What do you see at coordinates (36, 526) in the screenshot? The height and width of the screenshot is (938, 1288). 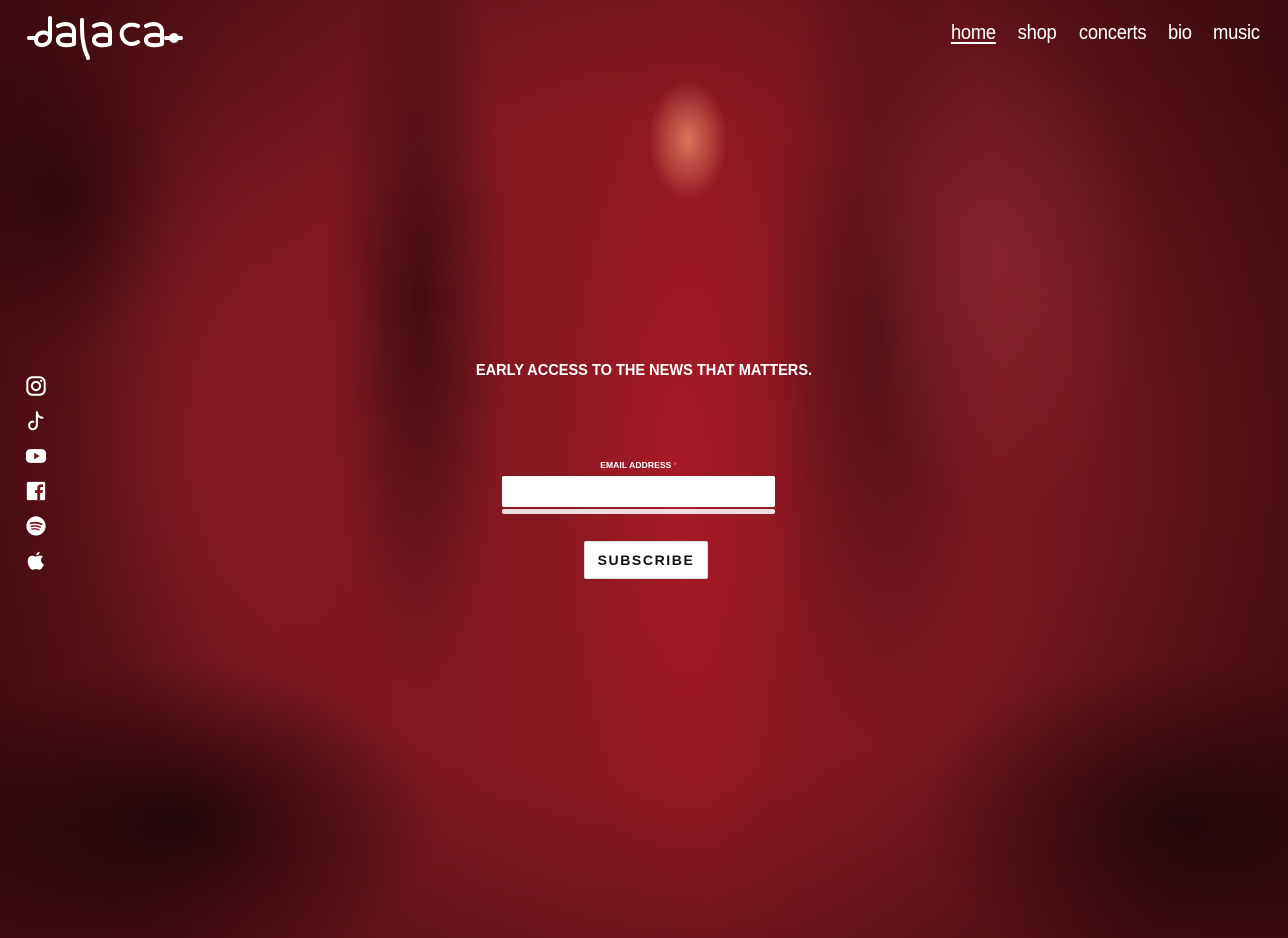 I see `spotify-icon` at bounding box center [36, 526].